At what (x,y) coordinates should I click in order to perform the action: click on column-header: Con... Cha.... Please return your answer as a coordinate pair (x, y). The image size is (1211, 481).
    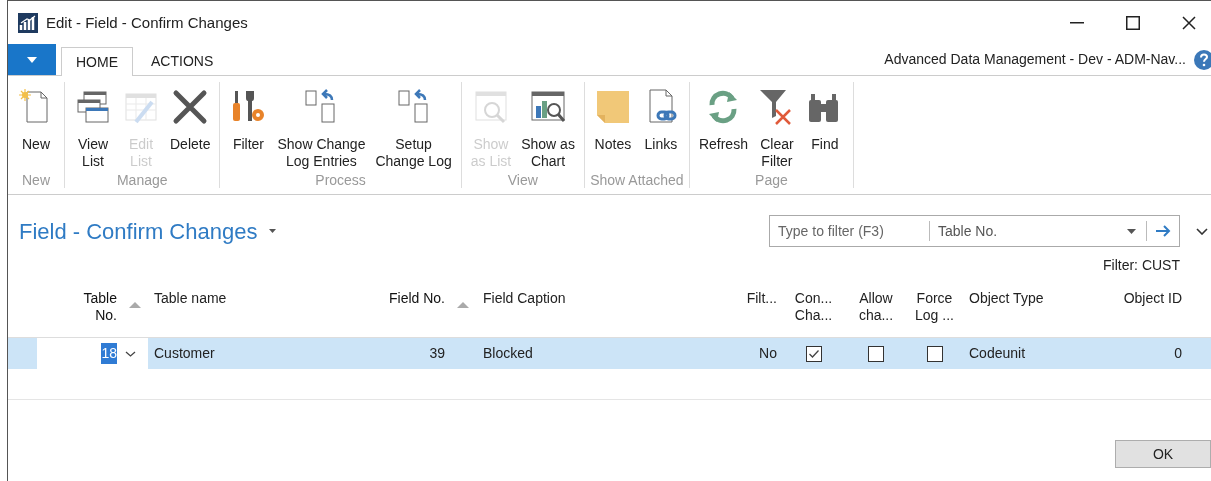
    Looking at the image, I should click on (813, 306).